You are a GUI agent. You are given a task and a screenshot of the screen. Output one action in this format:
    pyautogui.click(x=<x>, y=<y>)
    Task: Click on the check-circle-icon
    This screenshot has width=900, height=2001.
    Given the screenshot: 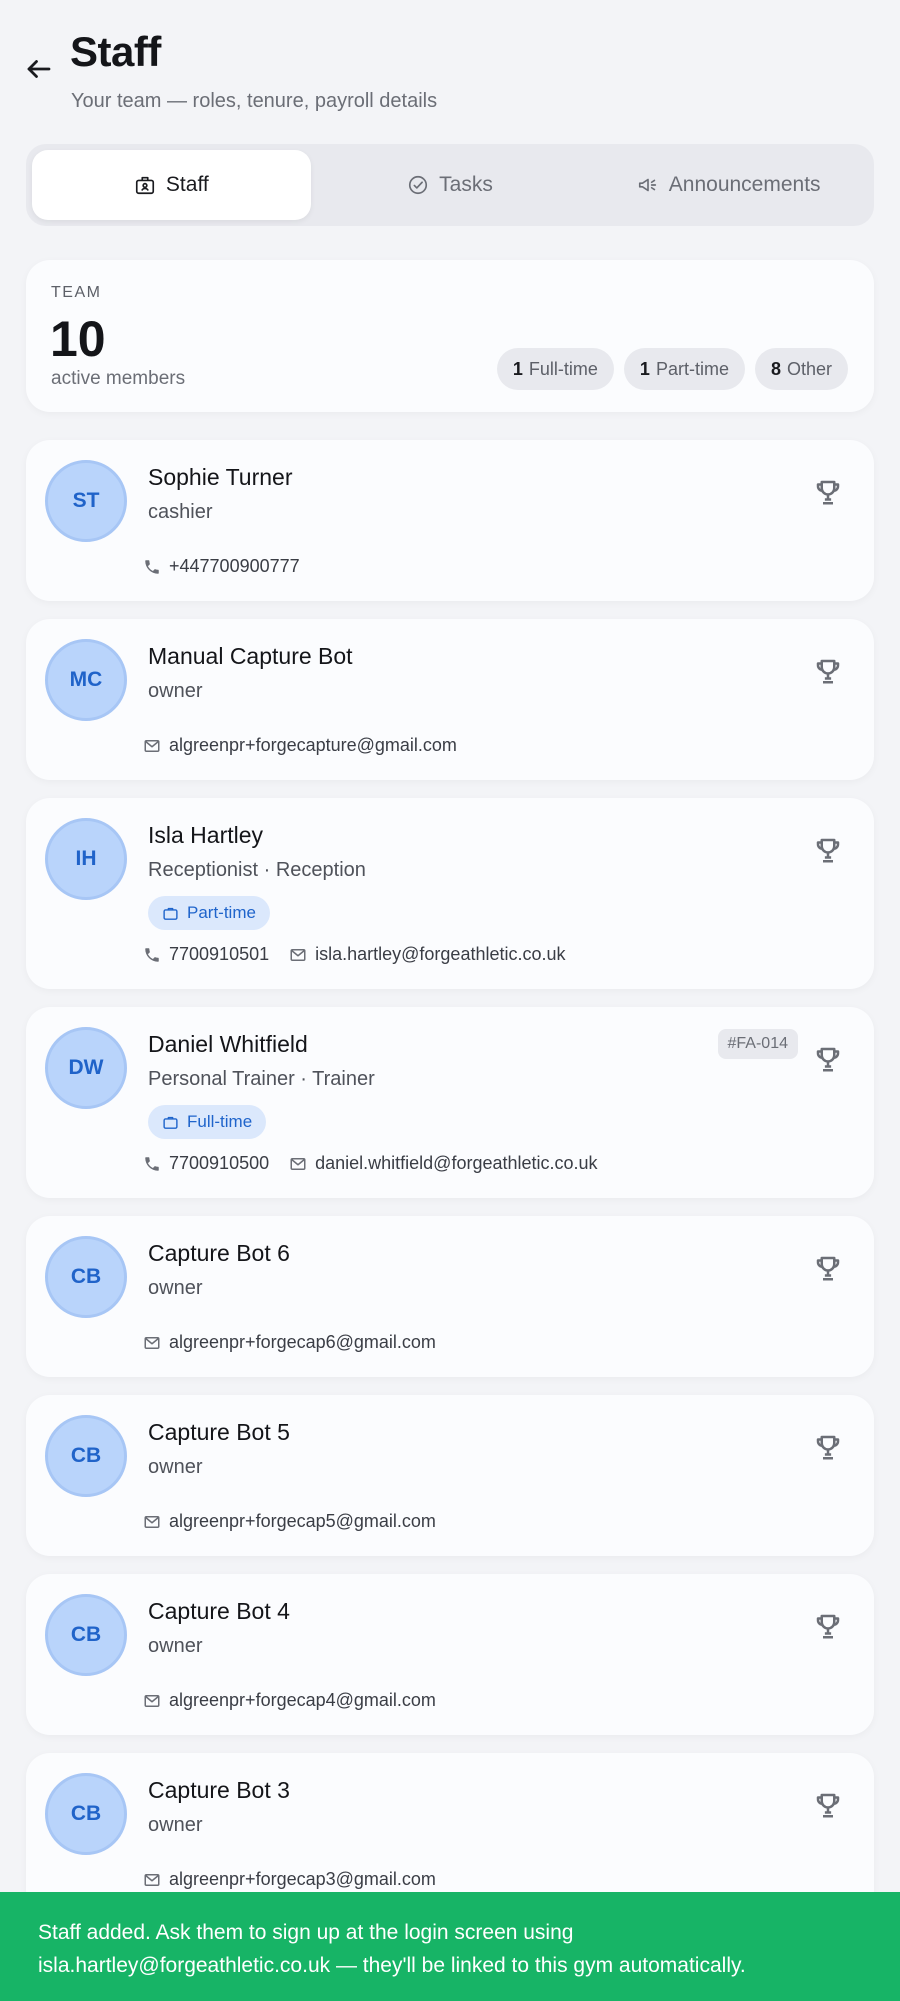 What is the action you would take?
    pyautogui.click(x=418, y=185)
    